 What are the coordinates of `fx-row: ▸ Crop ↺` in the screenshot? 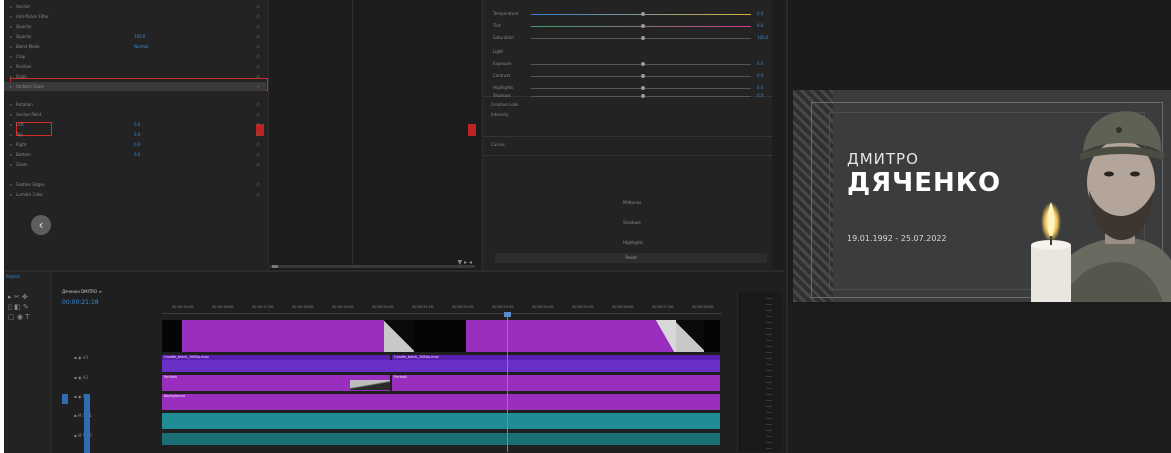 It's located at (135, 56).